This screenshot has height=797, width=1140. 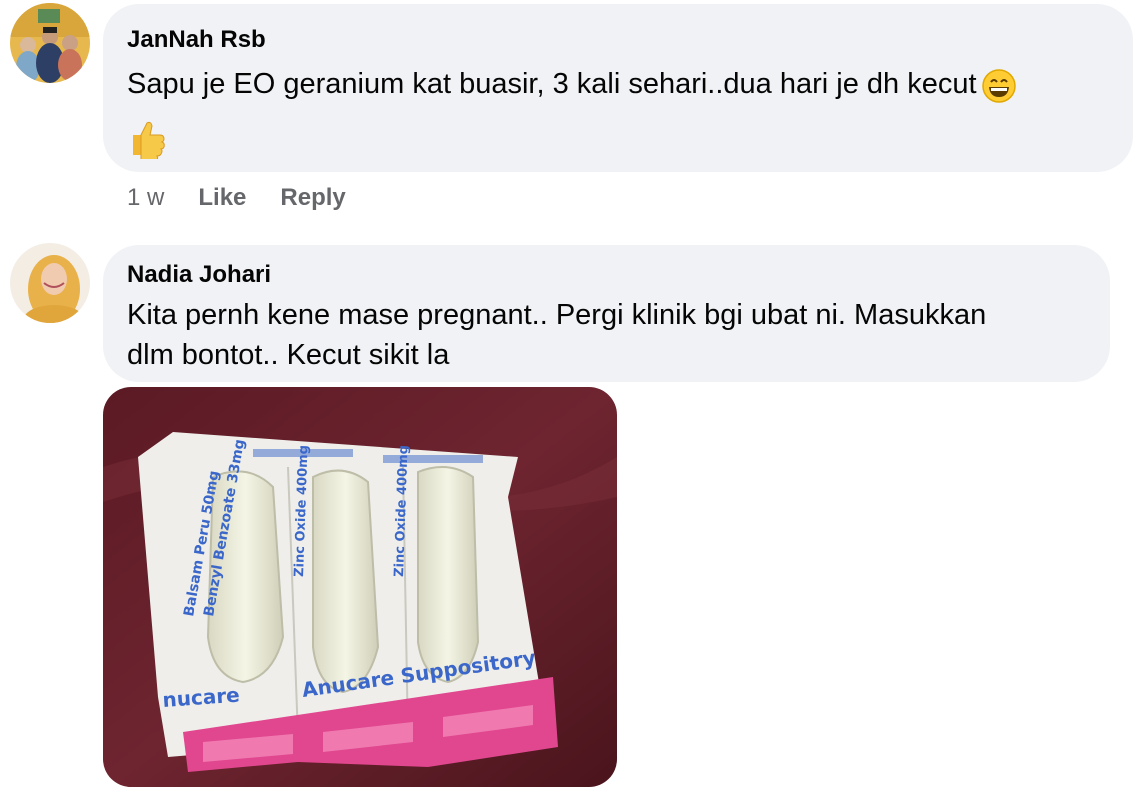 What do you see at coordinates (312, 198) in the screenshot?
I see `reply-button: Reply` at bounding box center [312, 198].